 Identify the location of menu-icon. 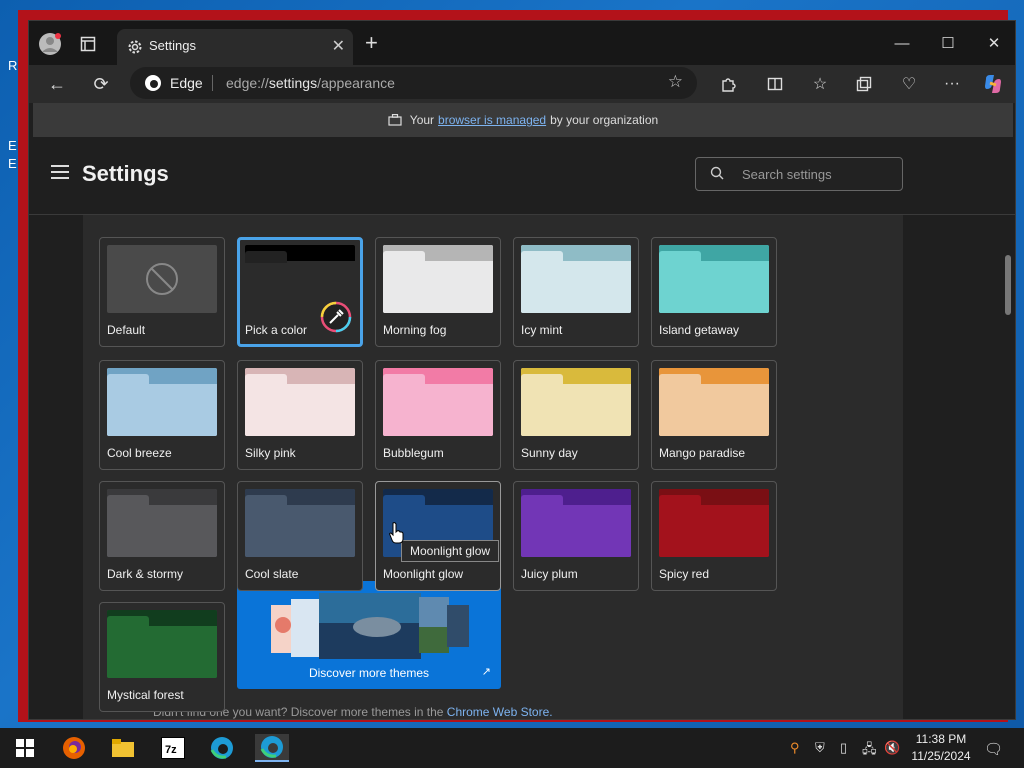
(60, 172).